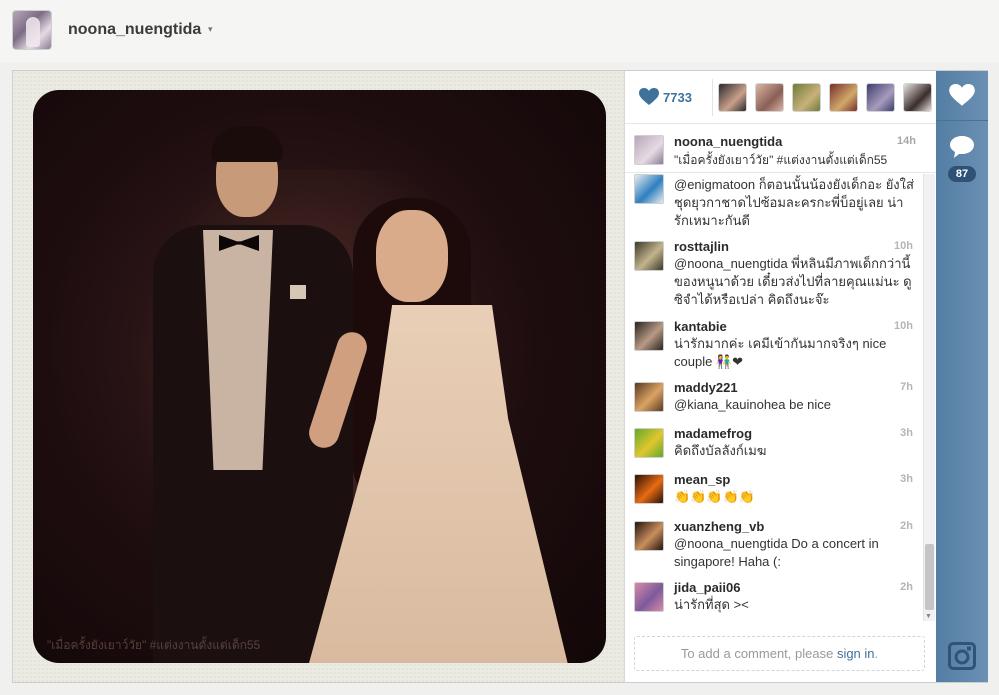 This screenshot has width=999, height=695. What do you see at coordinates (962, 174) in the screenshot?
I see `comment-count-badge: 87` at bounding box center [962, 174].